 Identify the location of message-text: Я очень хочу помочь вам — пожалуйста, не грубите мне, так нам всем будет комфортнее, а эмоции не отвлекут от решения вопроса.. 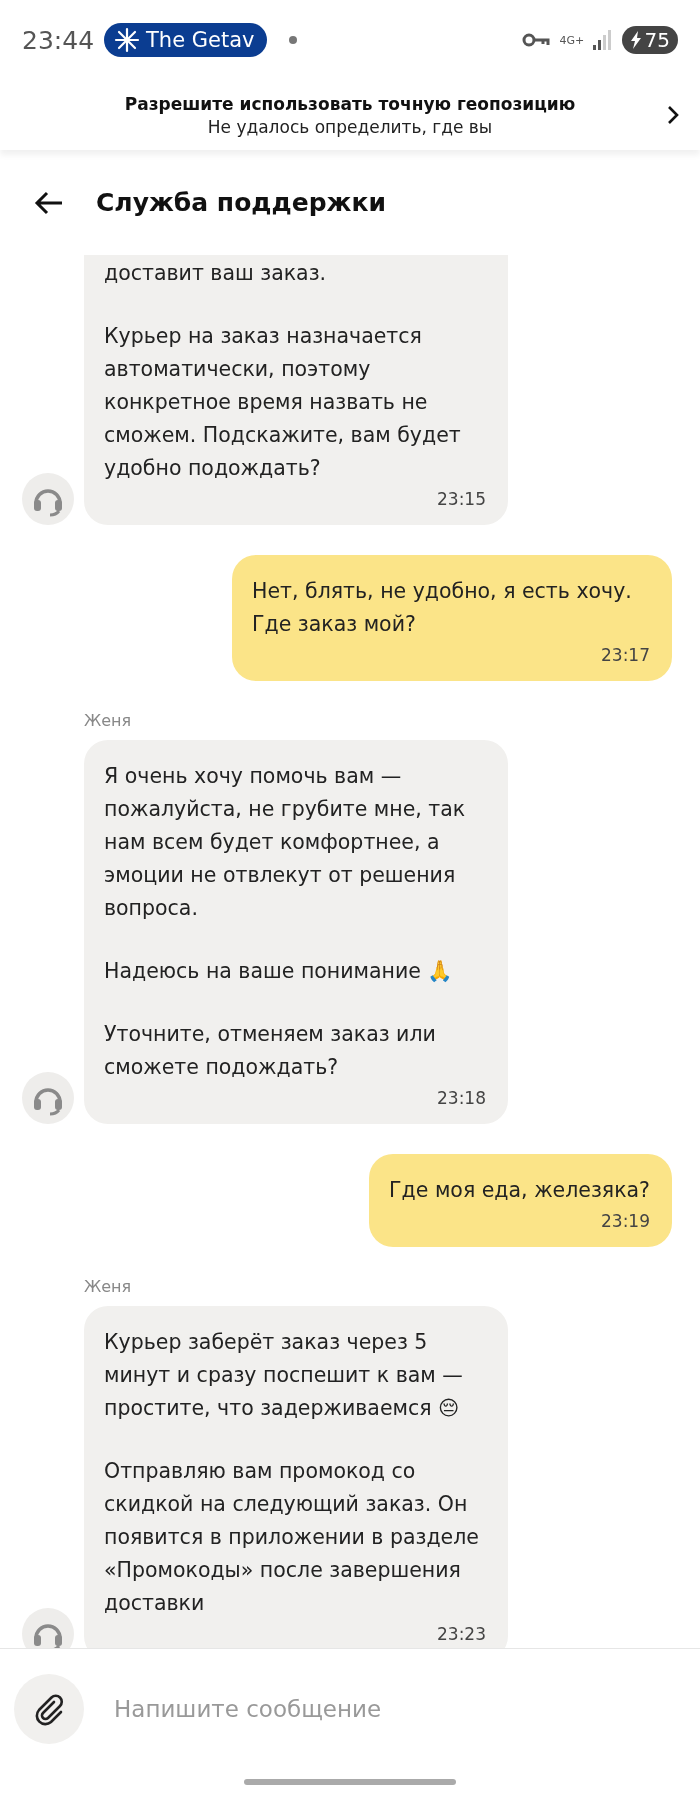
(285, 842).